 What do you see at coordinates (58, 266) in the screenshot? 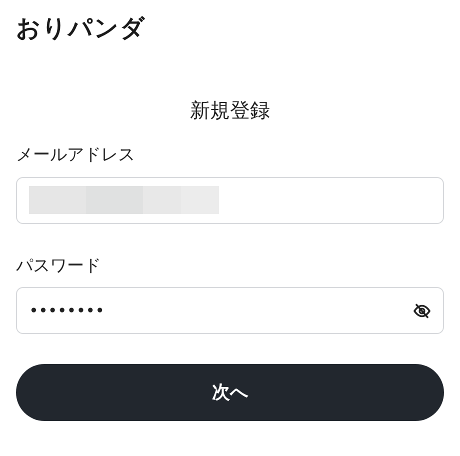
I see `field-label: パスワード` at bounding box center [58, 266].